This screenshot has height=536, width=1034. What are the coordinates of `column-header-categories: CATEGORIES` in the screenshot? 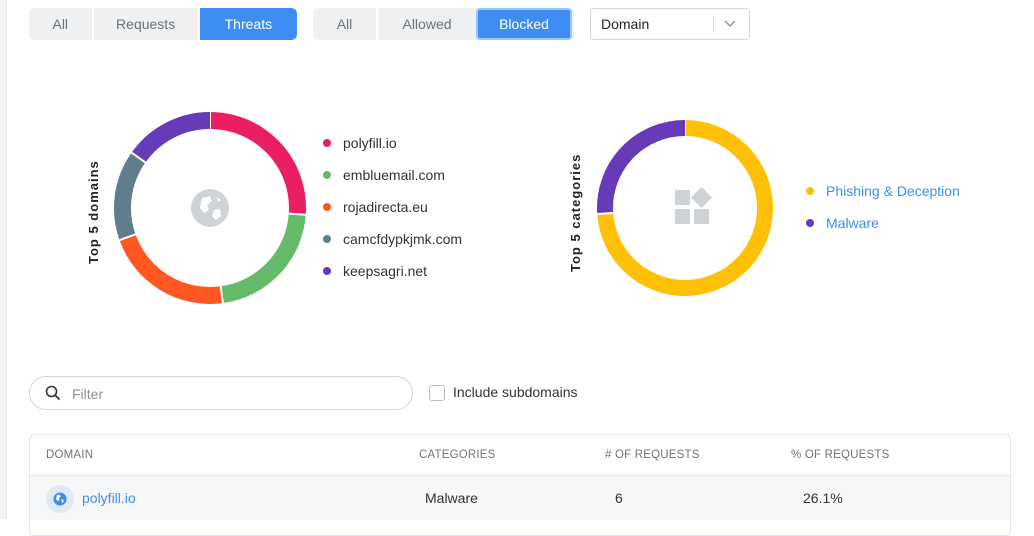 It's located at (457, 455).